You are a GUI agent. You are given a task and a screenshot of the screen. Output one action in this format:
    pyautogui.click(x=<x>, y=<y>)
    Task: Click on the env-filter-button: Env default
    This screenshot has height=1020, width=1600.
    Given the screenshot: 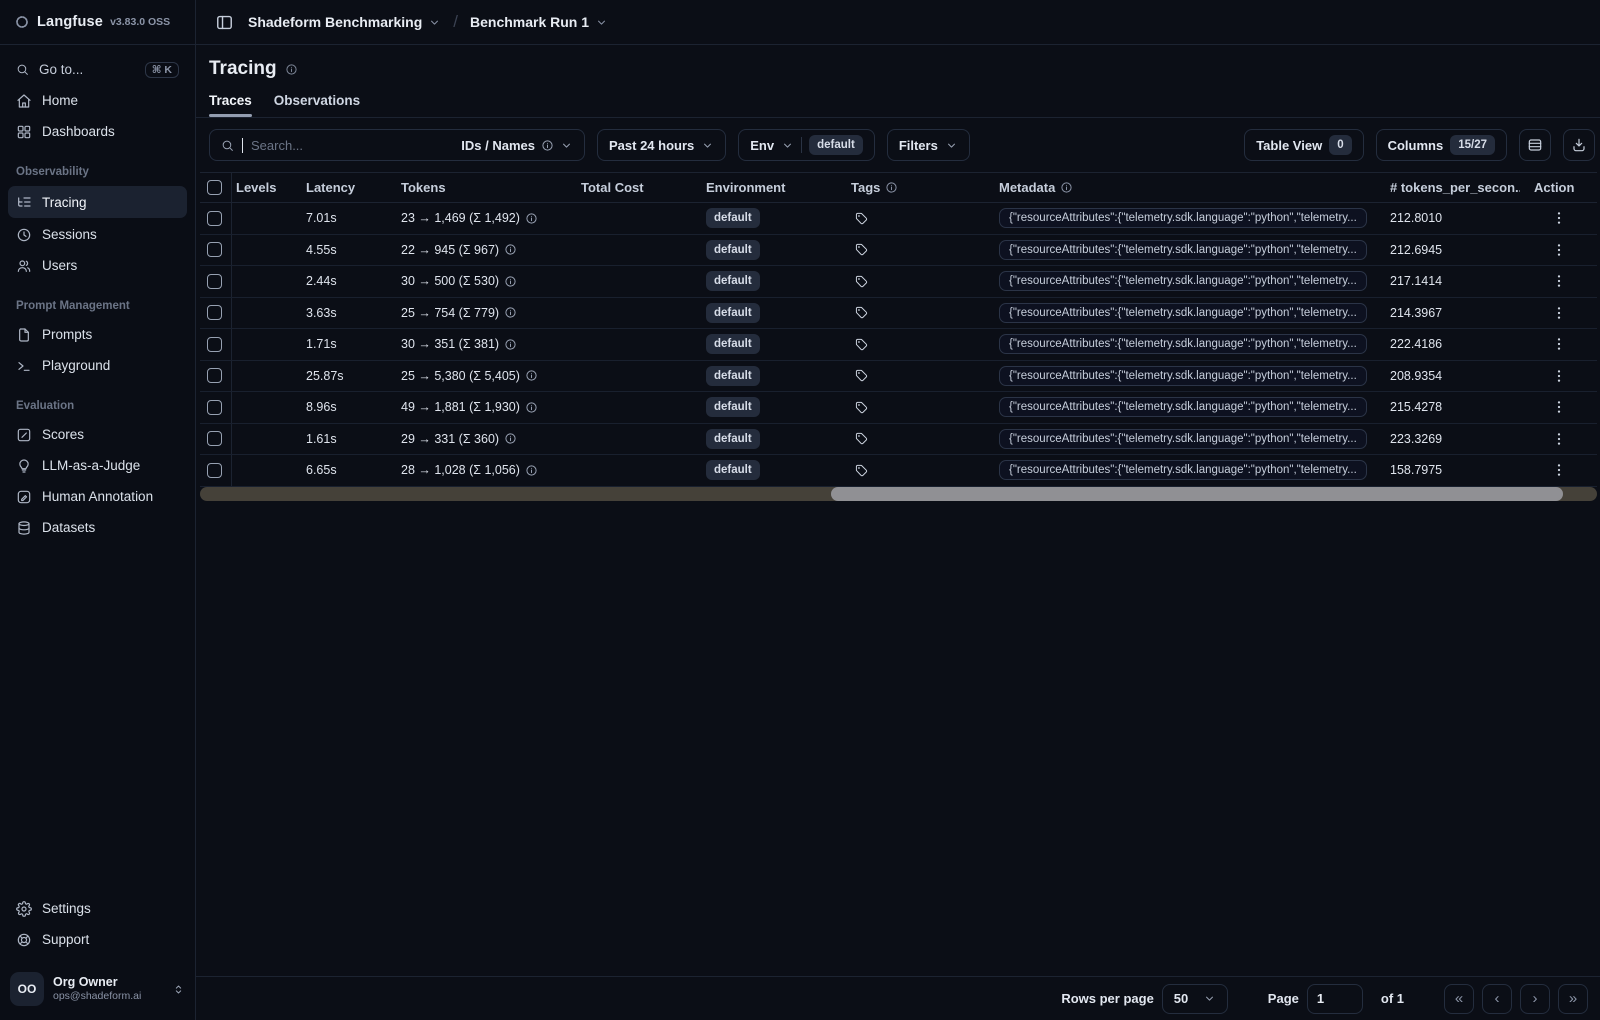 What is the action you would take?
    pyautogui.click(x=806, y=145)
    